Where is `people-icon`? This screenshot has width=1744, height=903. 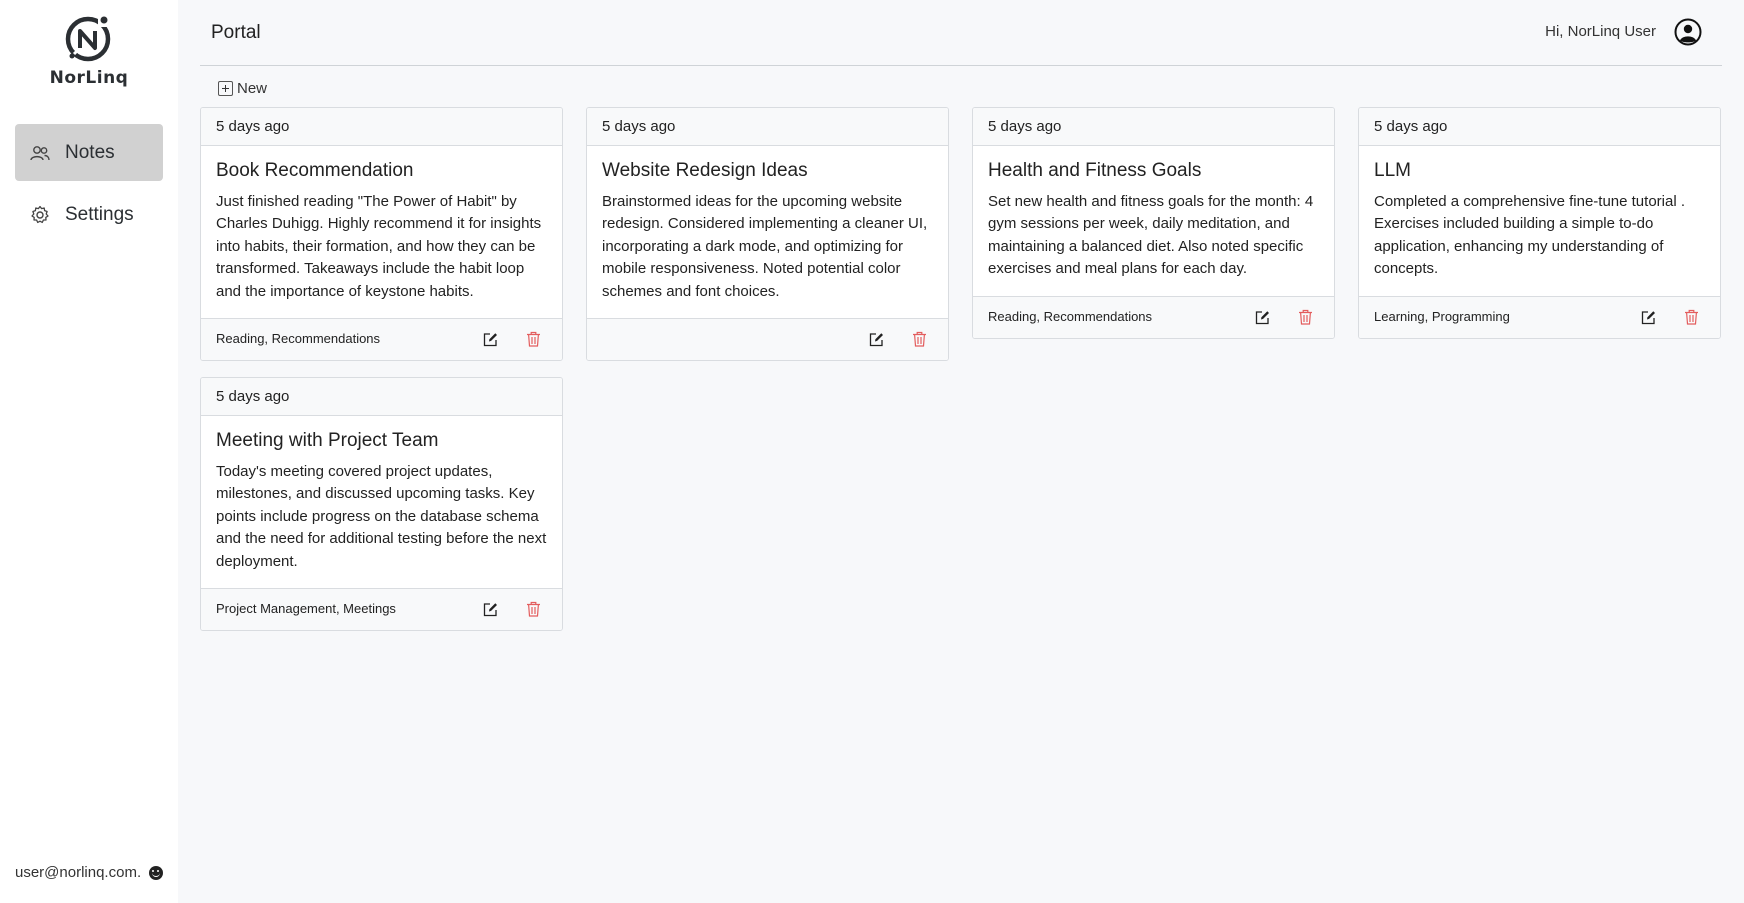 people-icon is located at coordinates (40, 153).